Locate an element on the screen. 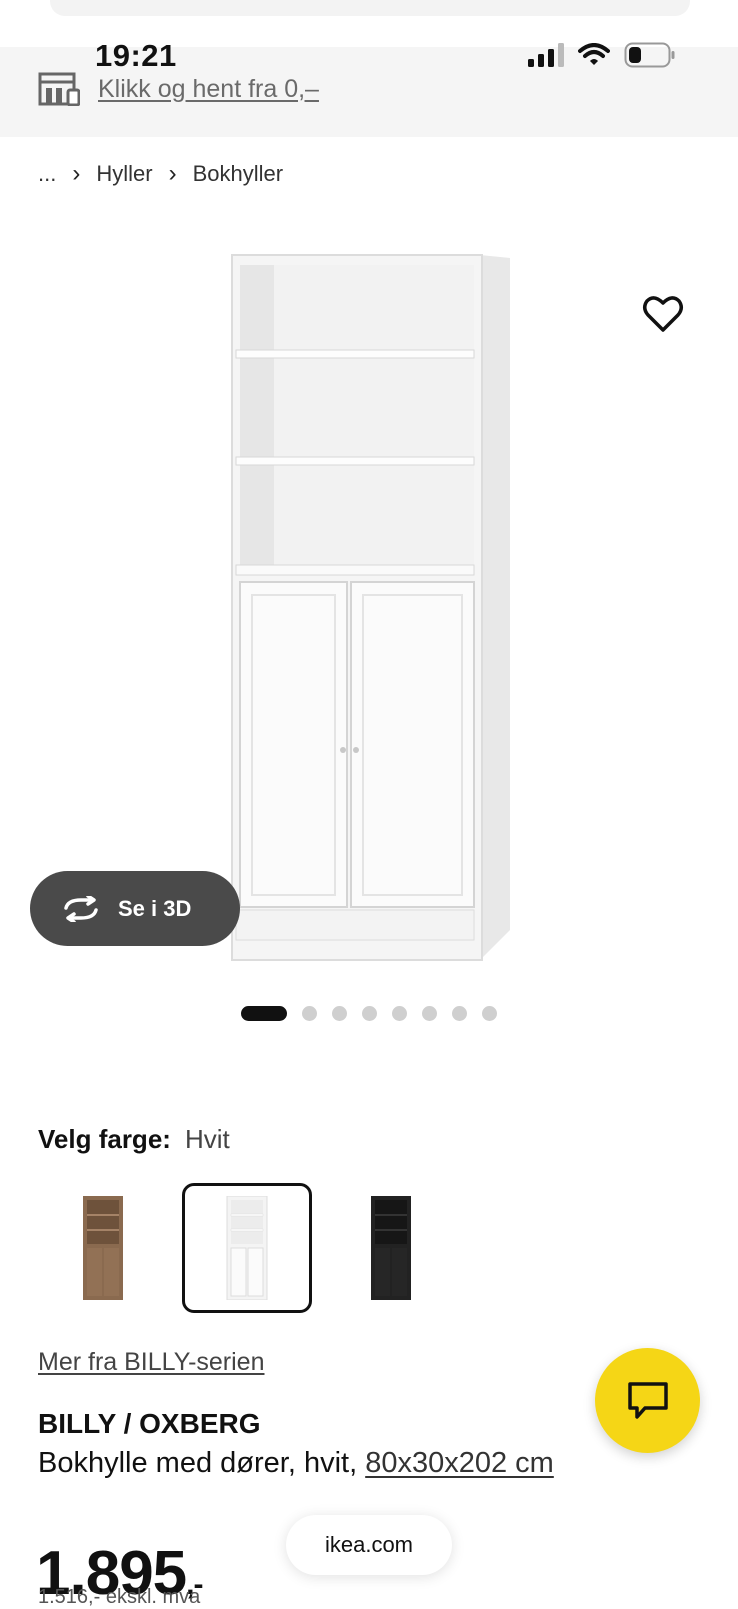 The width and height of the screenshot is (738, 1609). color-label-key: Velg farge: is located at coordinates (104, 1139).